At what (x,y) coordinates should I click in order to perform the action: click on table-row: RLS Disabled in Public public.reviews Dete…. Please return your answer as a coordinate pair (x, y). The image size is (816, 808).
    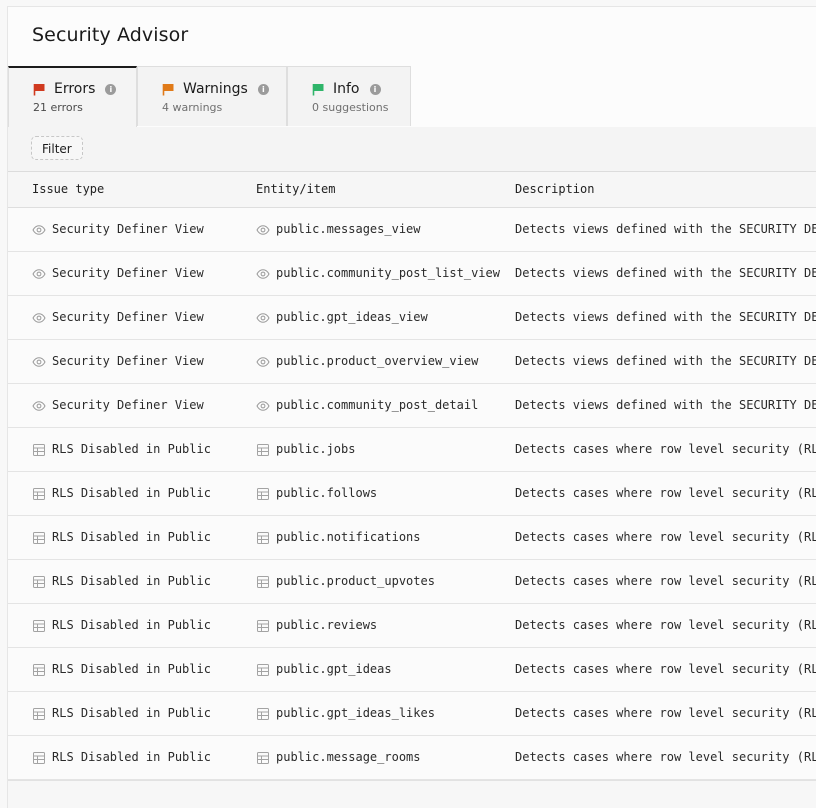
    Looking at the image, I should click on (412, 626).